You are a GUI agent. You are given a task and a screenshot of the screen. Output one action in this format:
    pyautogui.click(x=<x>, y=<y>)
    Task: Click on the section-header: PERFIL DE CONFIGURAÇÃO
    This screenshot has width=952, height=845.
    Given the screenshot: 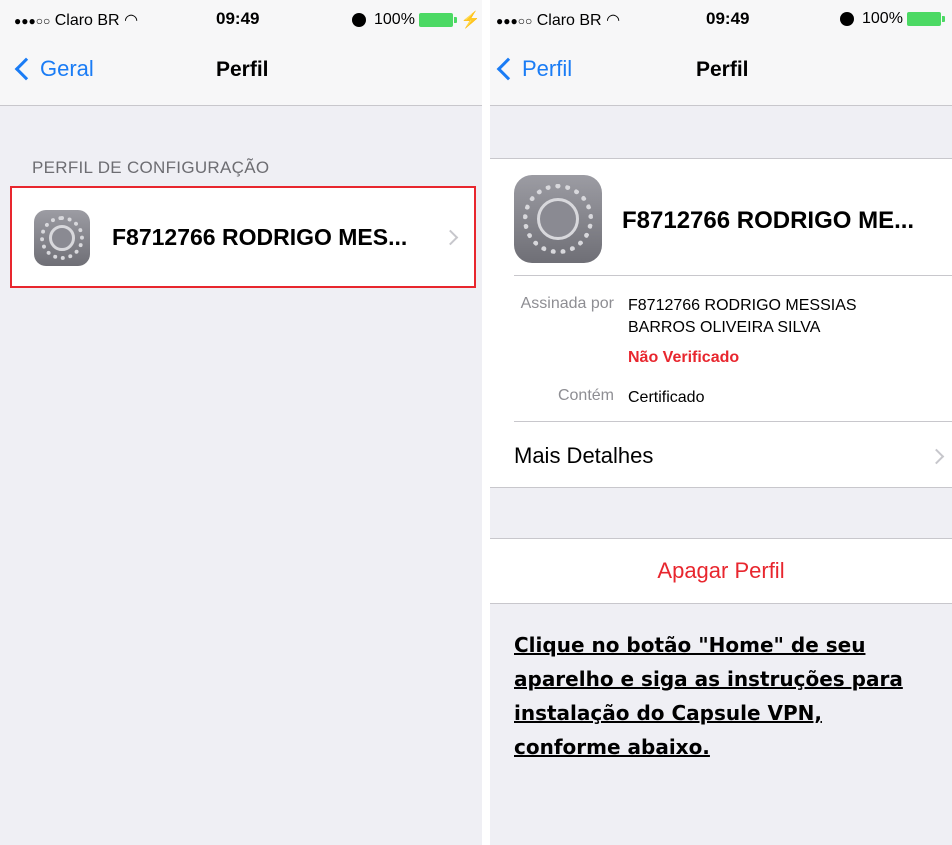 What is the action you would take?
    pyautogui.click(x=151, y=167)
    